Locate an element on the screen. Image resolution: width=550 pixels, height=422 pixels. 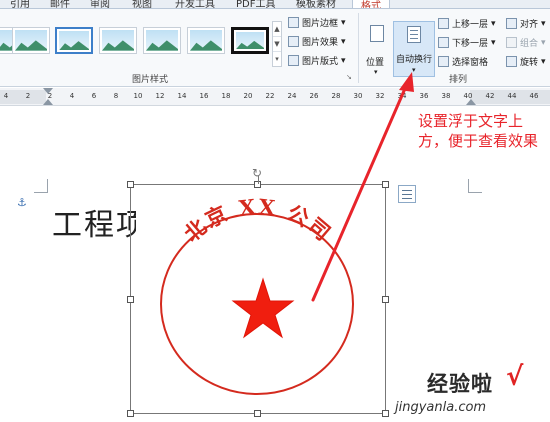
chevron-down-icon: ▼ is located at coordinates (277, 44).